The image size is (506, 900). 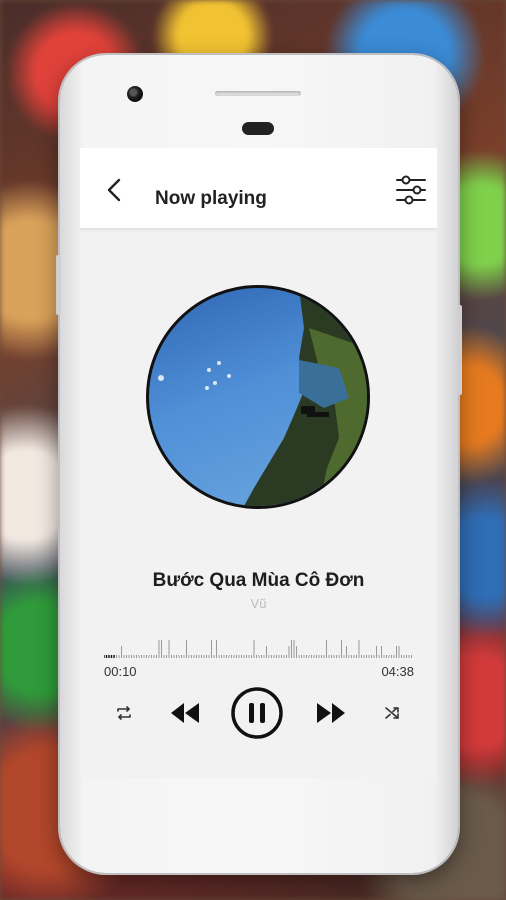 I want to click on song-title: Bước Qua Mùa Cô Đơn, so click(x=258, y=580).